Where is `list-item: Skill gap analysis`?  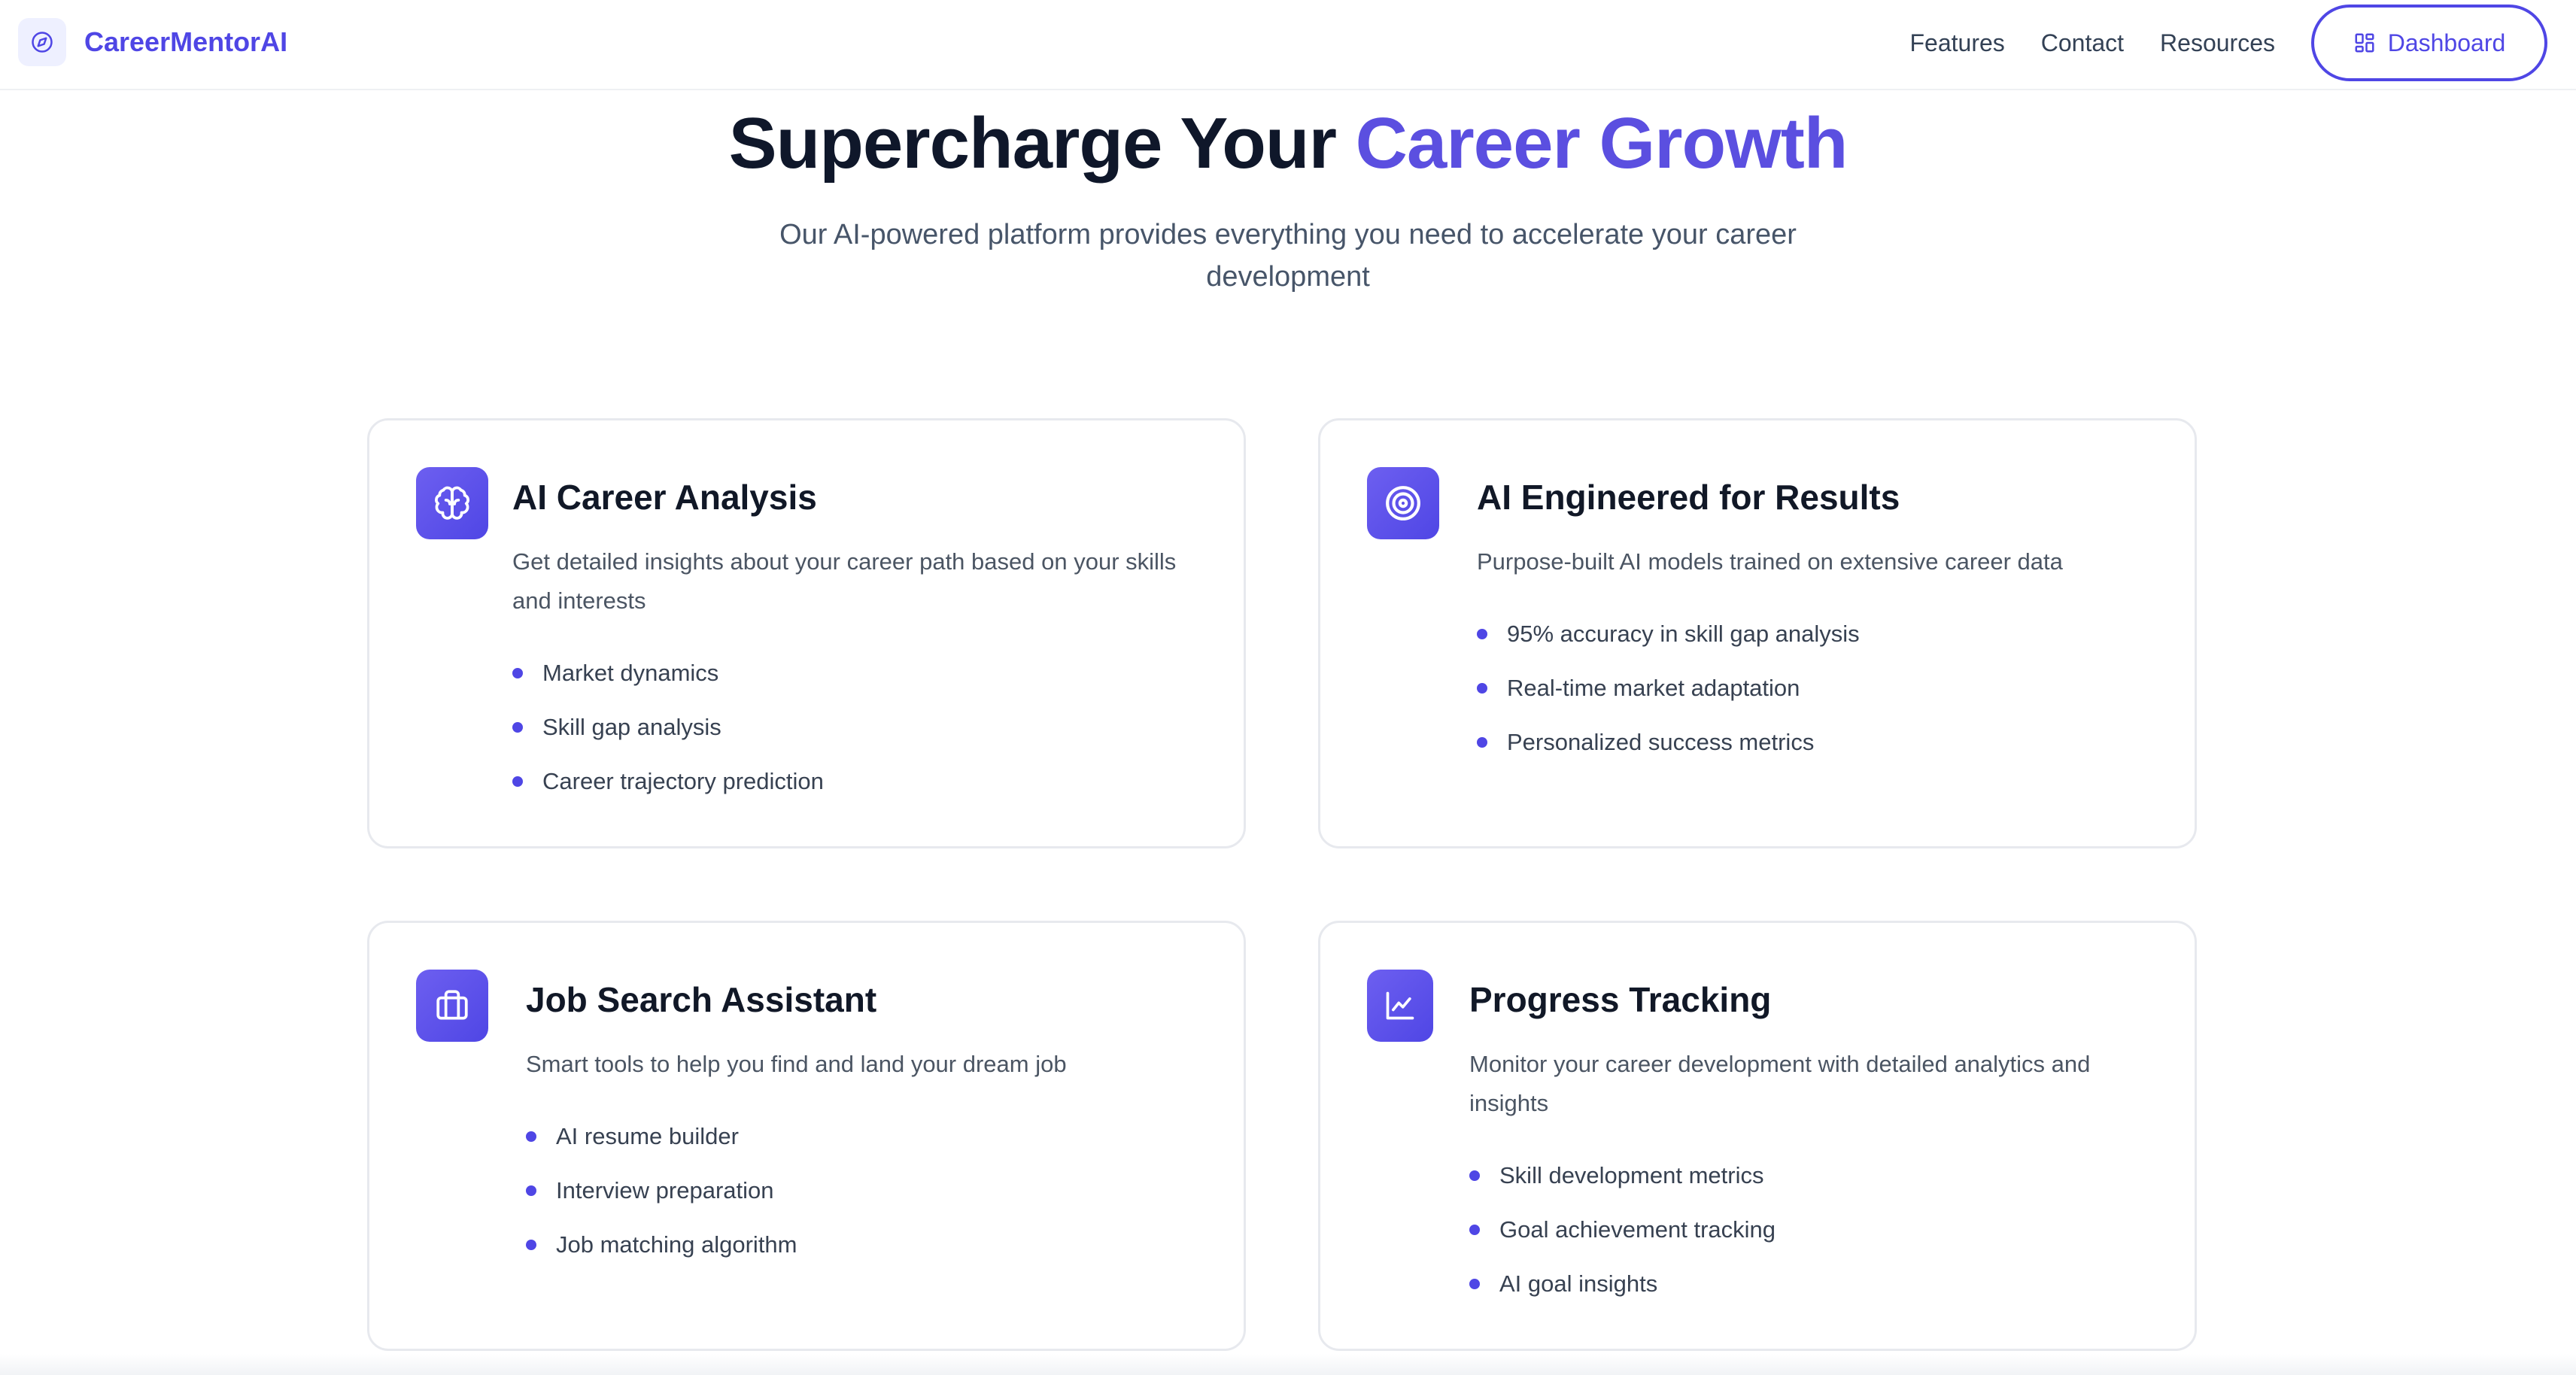 list-item: Skill gap analysis is located at coordinates (668, 727).